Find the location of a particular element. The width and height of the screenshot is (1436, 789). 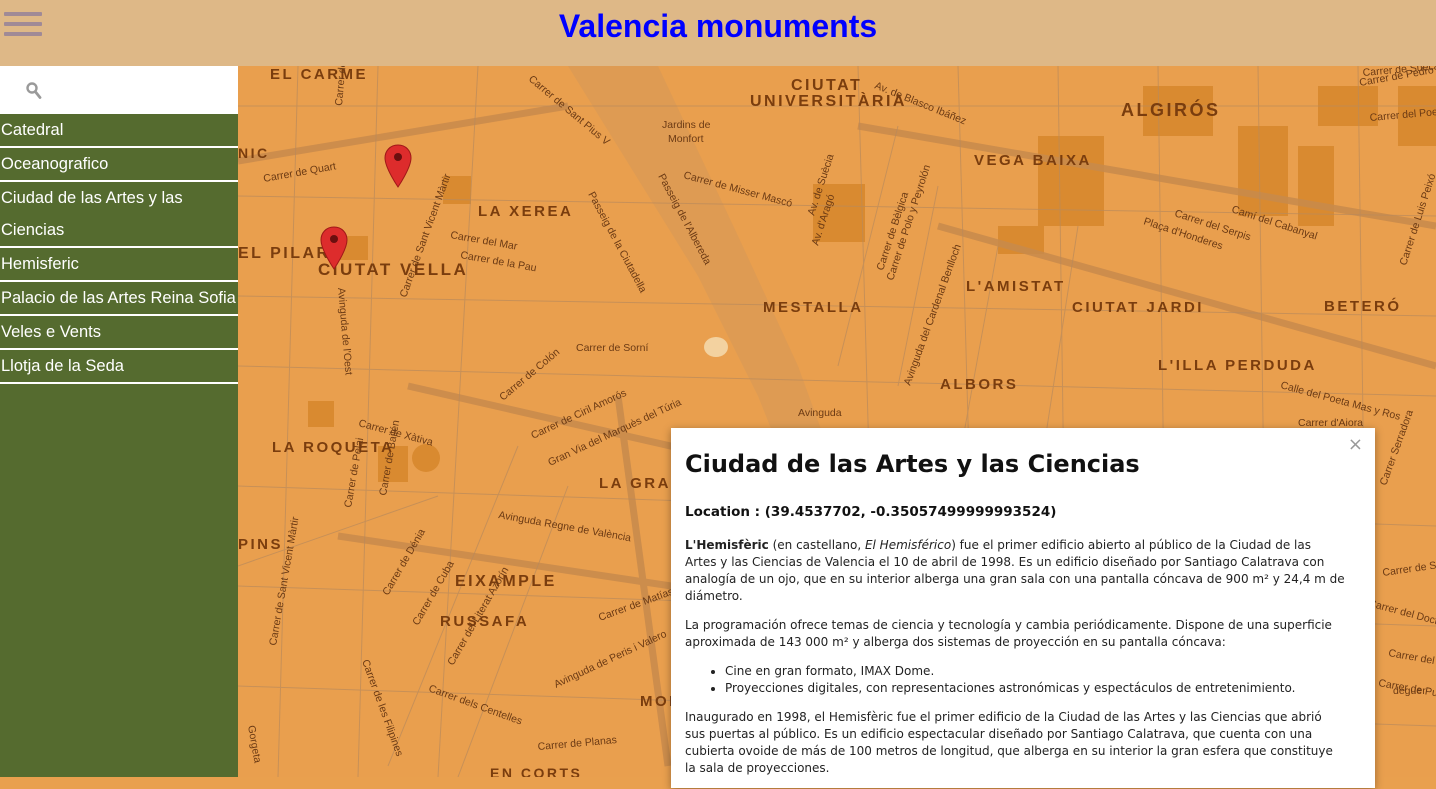

info-italic-term: El Hemisférico is located at coordinates (908, 545).